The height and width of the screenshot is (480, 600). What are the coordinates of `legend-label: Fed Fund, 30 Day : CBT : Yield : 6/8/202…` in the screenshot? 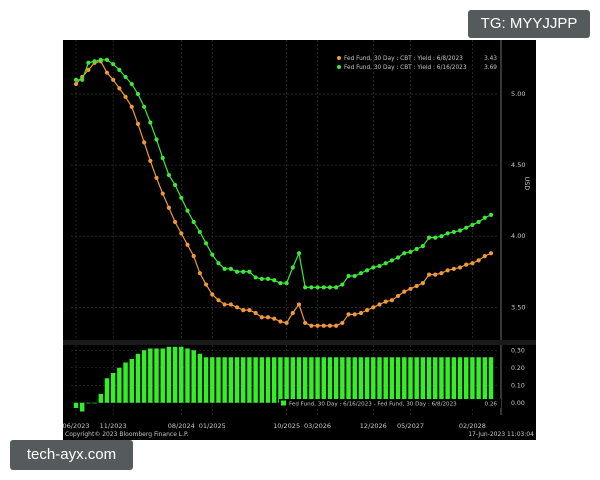 It's located at (403, 59).